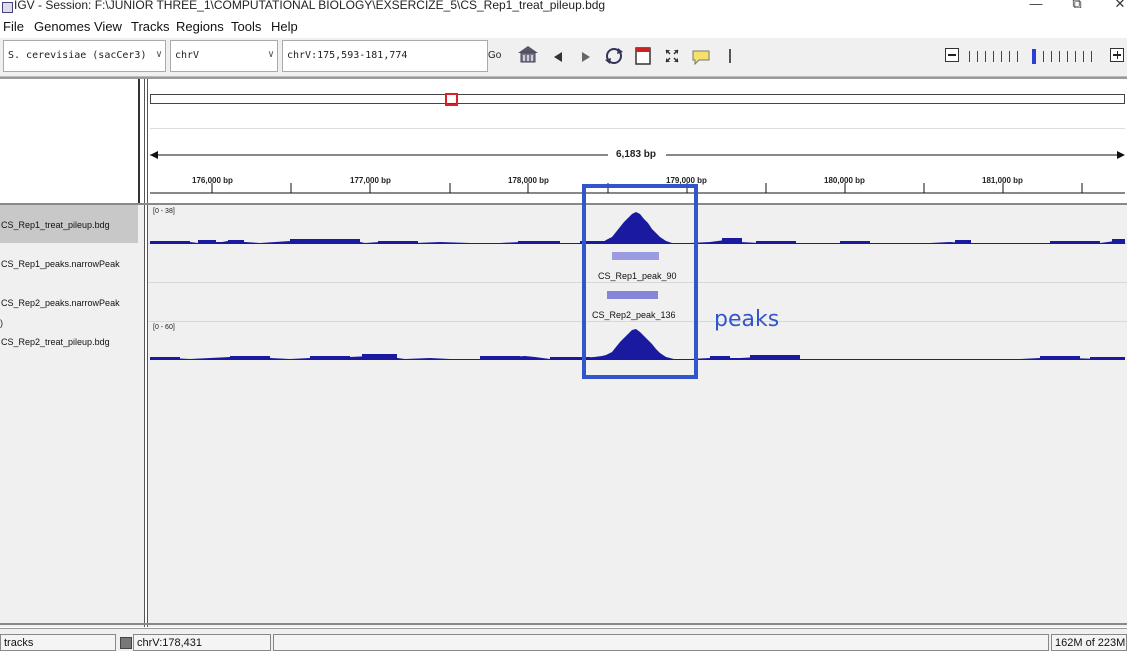  What do you see at coordinates (284, 26) in the screenshot?
I see `menu-help: Help` at bounding box center [284, 26].